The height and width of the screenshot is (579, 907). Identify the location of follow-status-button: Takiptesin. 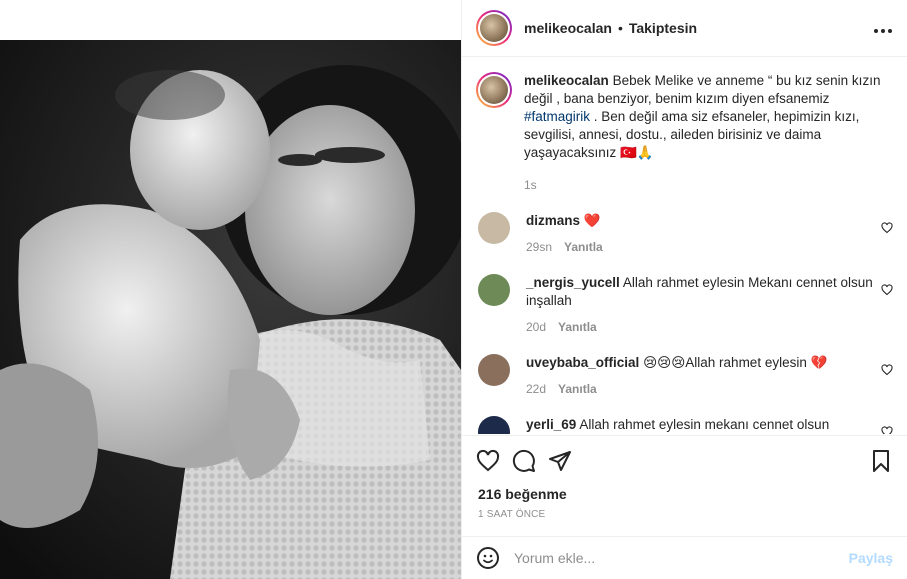
(663, 28).